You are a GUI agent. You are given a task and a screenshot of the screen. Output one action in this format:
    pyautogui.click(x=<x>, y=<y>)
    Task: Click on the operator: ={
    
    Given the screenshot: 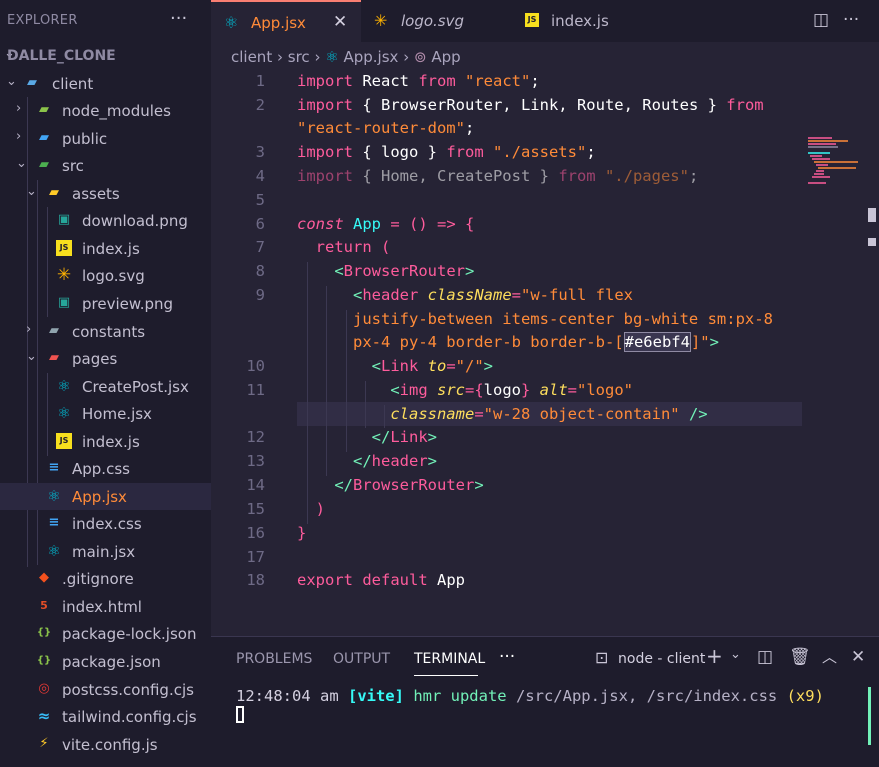 What is the action you would take?
    pyautogui.click(x=474, y=390)
    